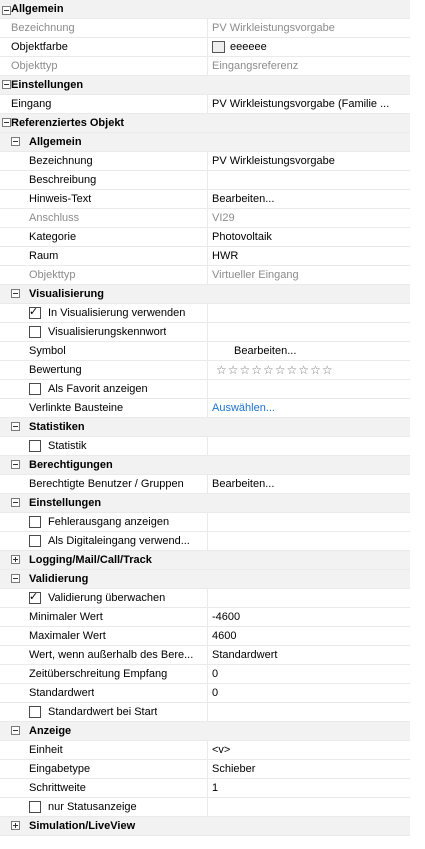 This screenshot has height=849, width=425. What do you see at coordinates (205, 807) in the screenshot?
I see `property-row-statusanzeige: nur Statusanzeige` at bounding box center [205, 807].